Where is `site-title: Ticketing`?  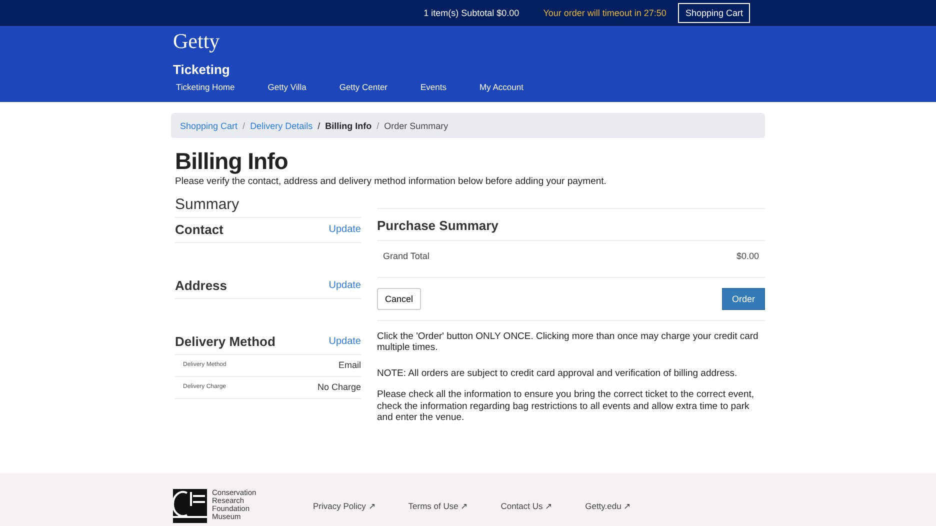
site-title: Ticketing is located at coordinates (202, 69).